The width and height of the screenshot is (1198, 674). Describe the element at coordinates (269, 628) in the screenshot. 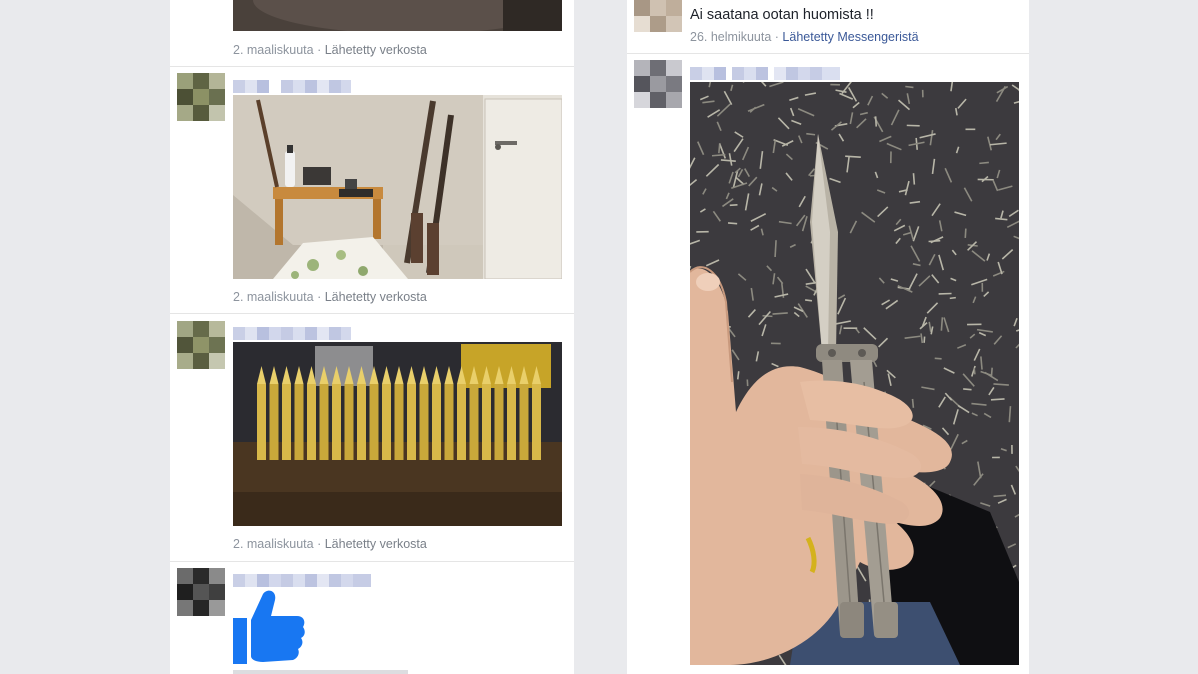

I see `like-thumb-icon` at that location.